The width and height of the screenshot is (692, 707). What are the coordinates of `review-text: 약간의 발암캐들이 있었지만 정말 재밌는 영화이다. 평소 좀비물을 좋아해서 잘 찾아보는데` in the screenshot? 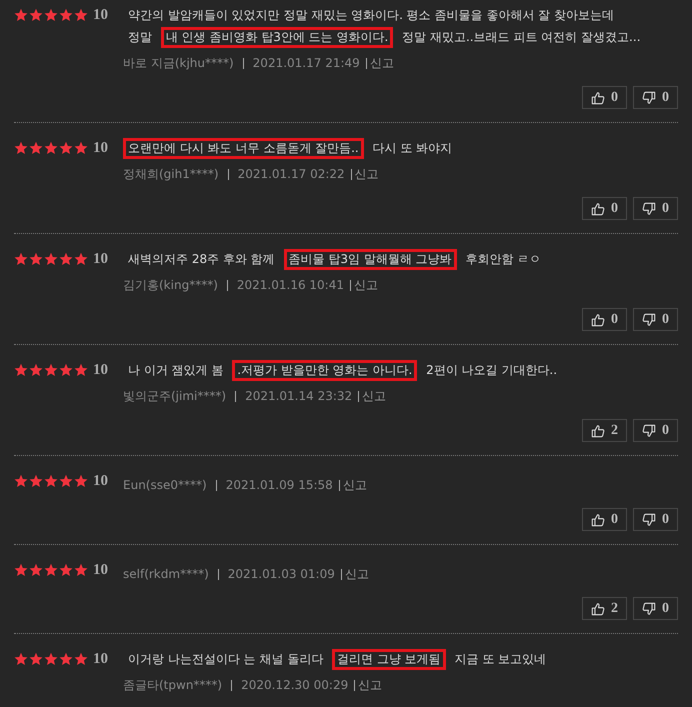 It's located at (371, 15).